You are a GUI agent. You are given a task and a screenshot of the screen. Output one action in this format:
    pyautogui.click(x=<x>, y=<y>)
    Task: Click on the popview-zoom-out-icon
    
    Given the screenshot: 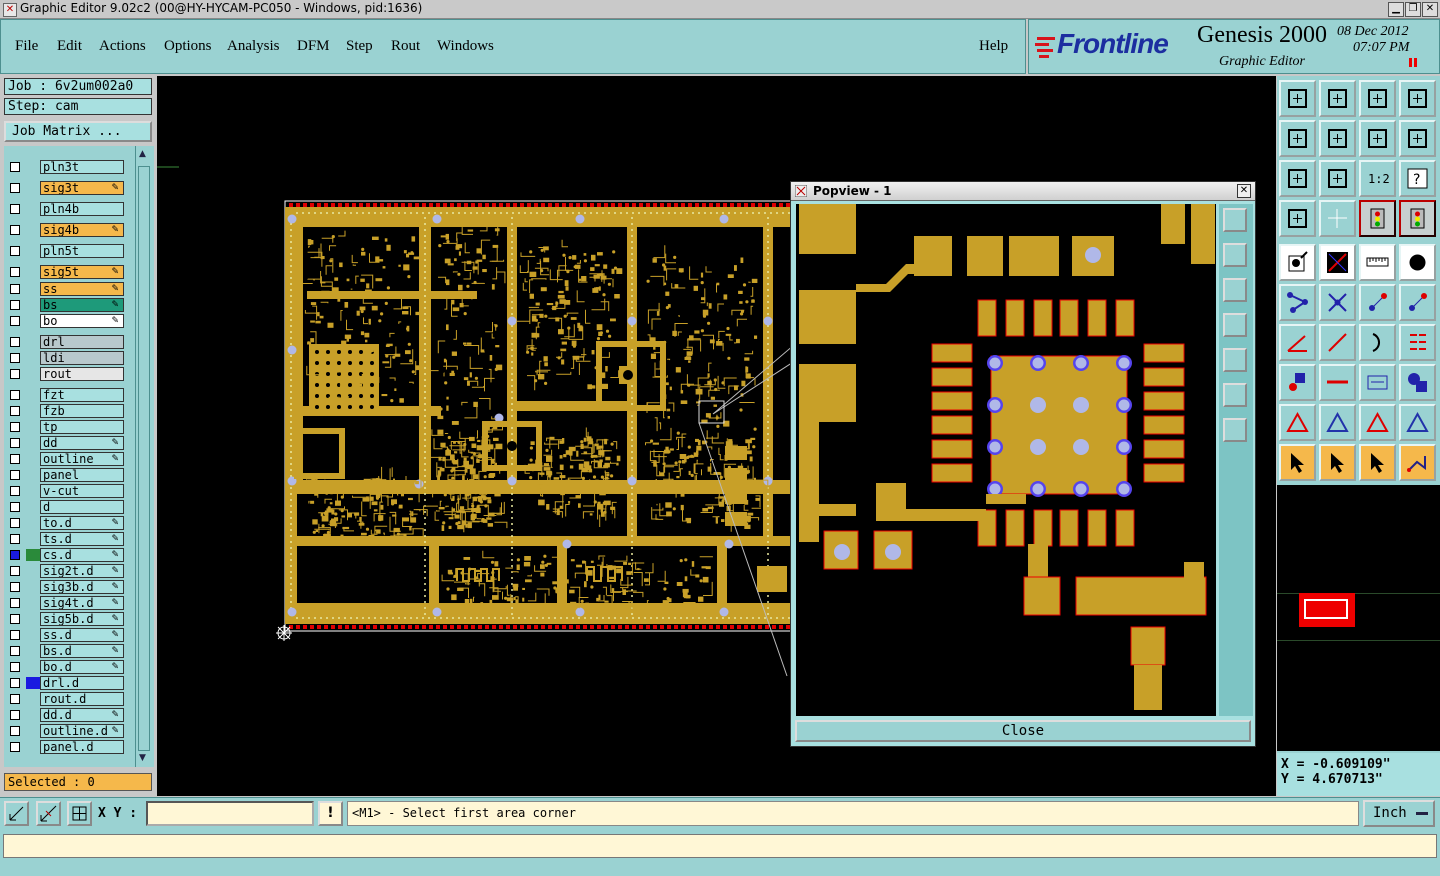 What is the action you would take?
    pyautogui.click(x=1235, y=255)
    